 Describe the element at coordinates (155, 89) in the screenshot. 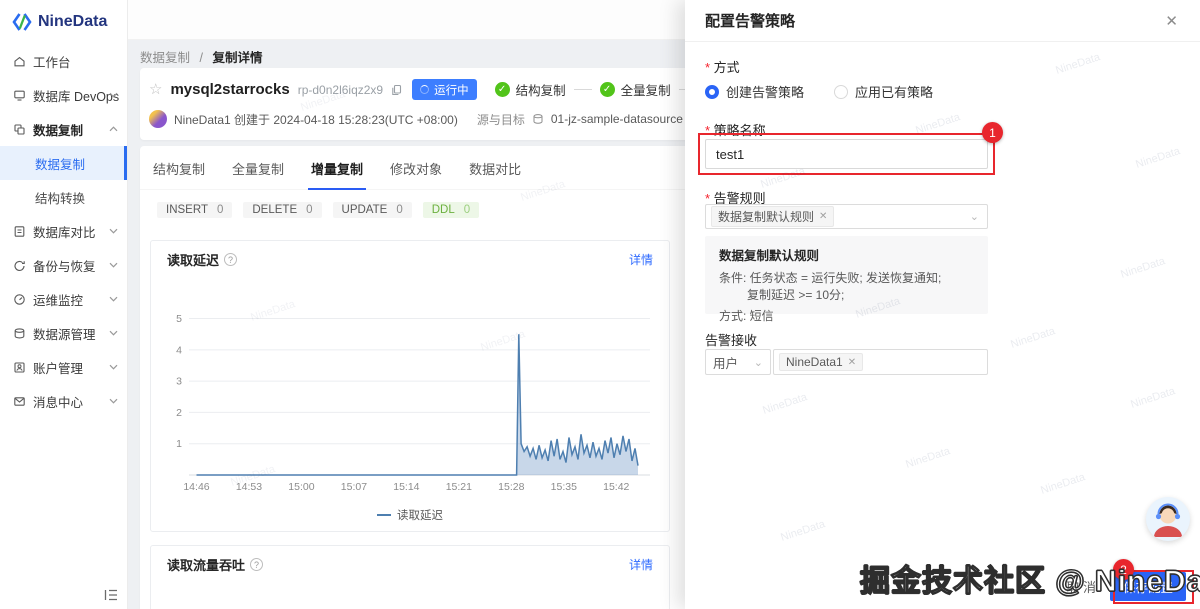

I see `favorite-star-icon: ☆` at that location.